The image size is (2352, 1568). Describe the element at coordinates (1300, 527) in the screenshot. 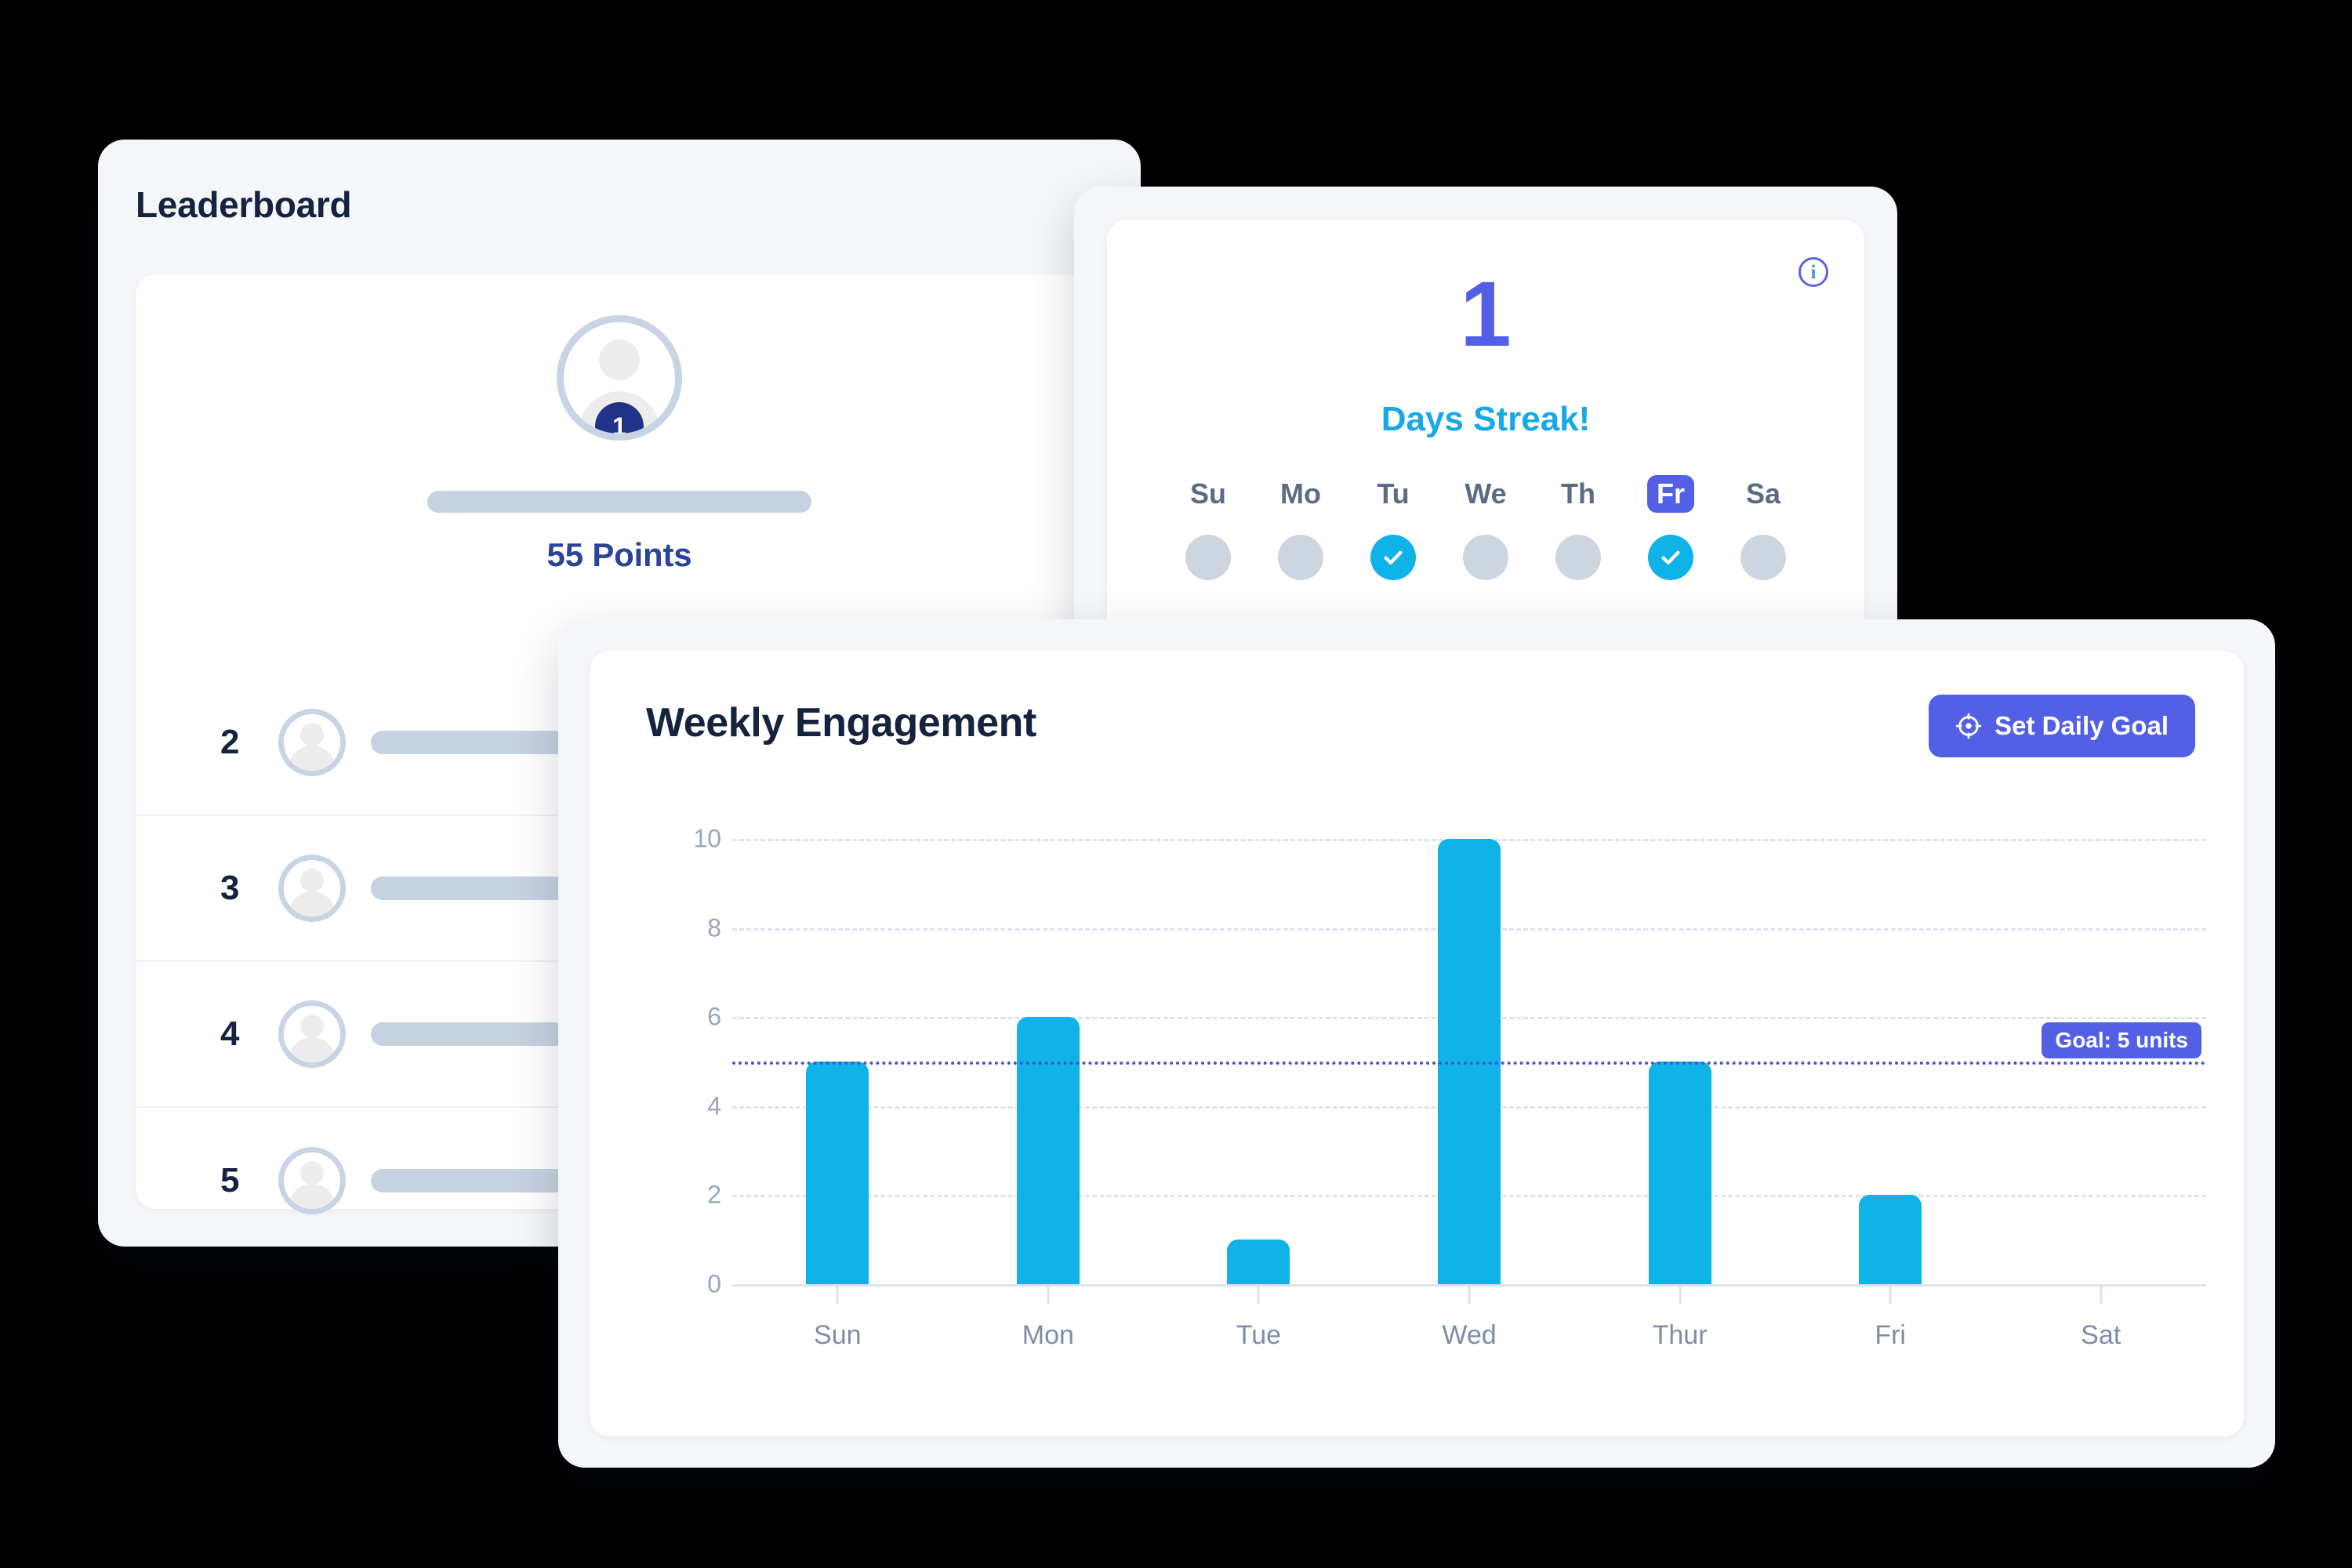

I see `streak-day-mo: Mo` at that location.